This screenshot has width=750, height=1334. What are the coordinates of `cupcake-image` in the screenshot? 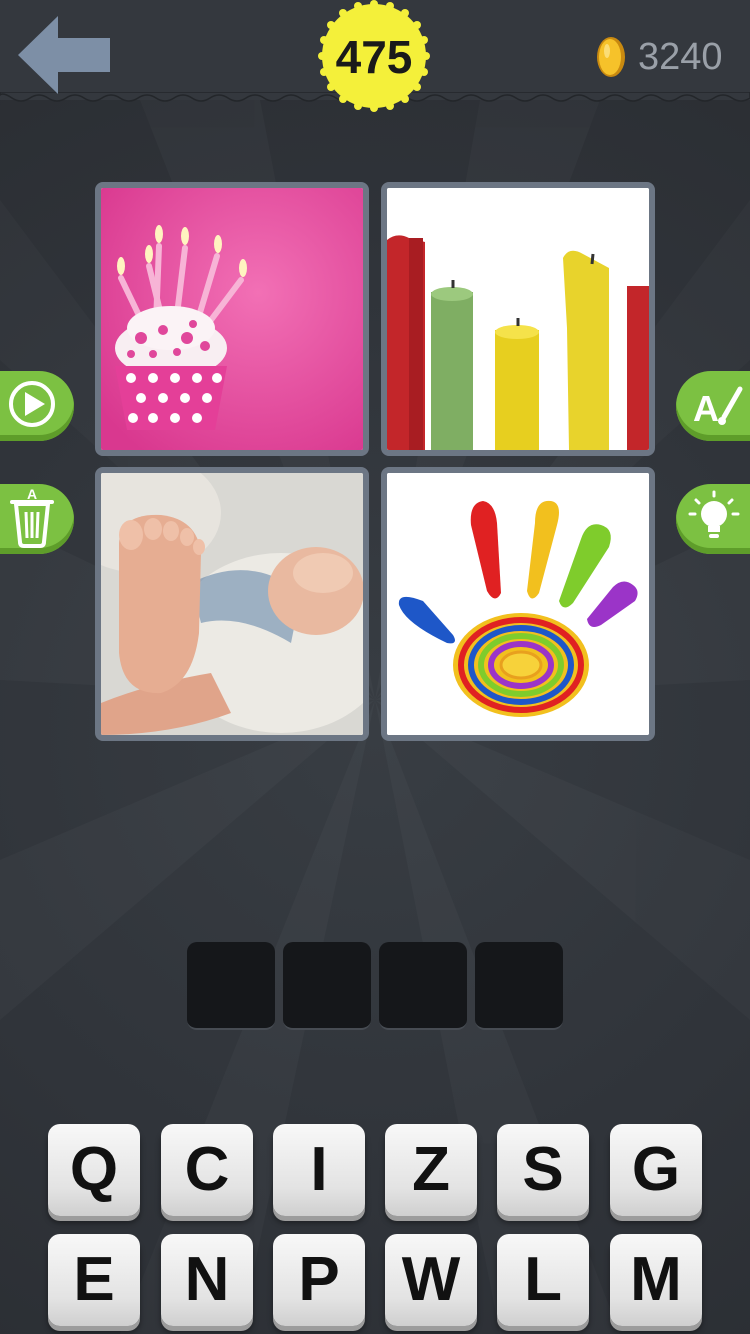 It's located at (232, 319).